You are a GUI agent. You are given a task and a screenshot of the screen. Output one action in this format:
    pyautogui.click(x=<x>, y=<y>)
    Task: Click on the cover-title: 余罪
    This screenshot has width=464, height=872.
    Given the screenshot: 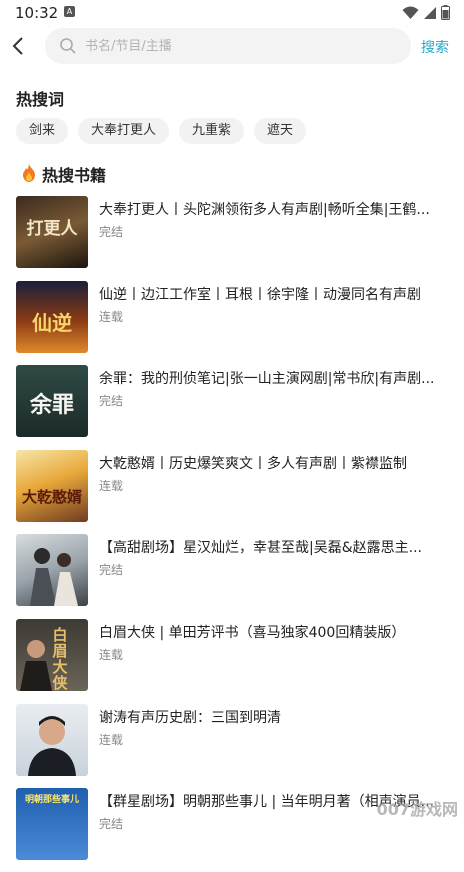 What is the action you would take?
    pyautogui.click(x=51, y=405)
    